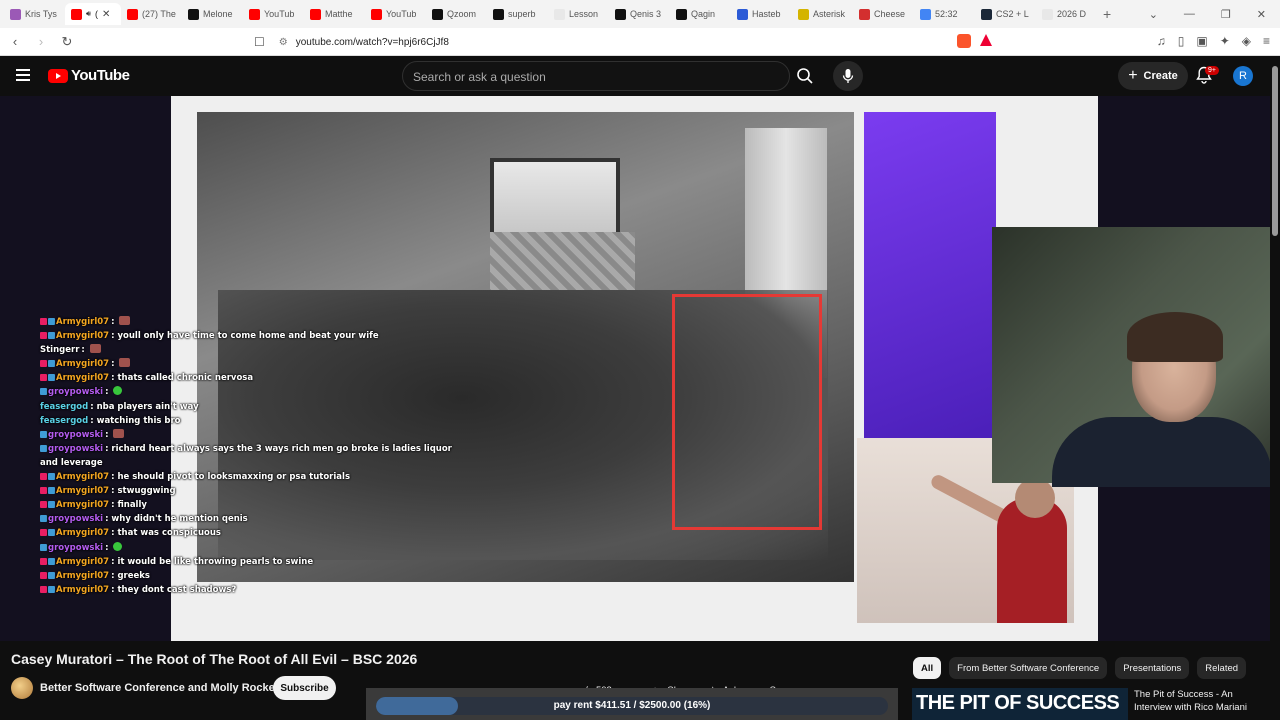  I want to click on streamer-hair, so click(1175, 337).